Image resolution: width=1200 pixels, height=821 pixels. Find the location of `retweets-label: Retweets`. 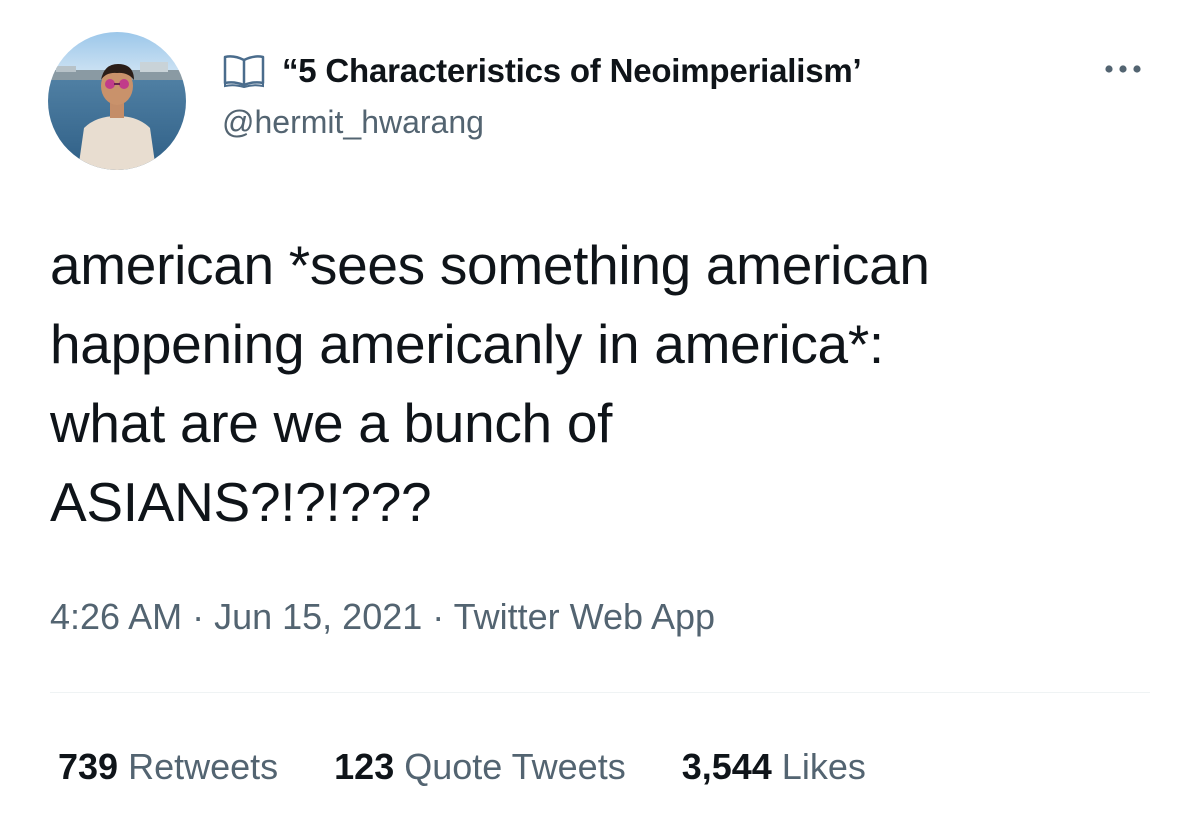

retweets-label: Retweets is located at coordinates (203, 766).